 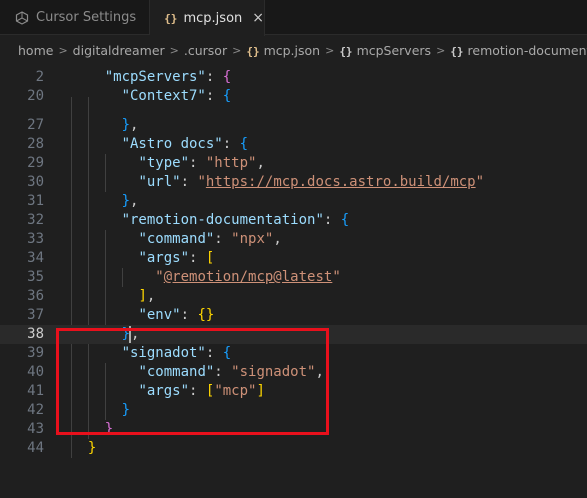 I want to click on code-line: 35 "@remotion/mcp@latest", so click(x=293, y=277).